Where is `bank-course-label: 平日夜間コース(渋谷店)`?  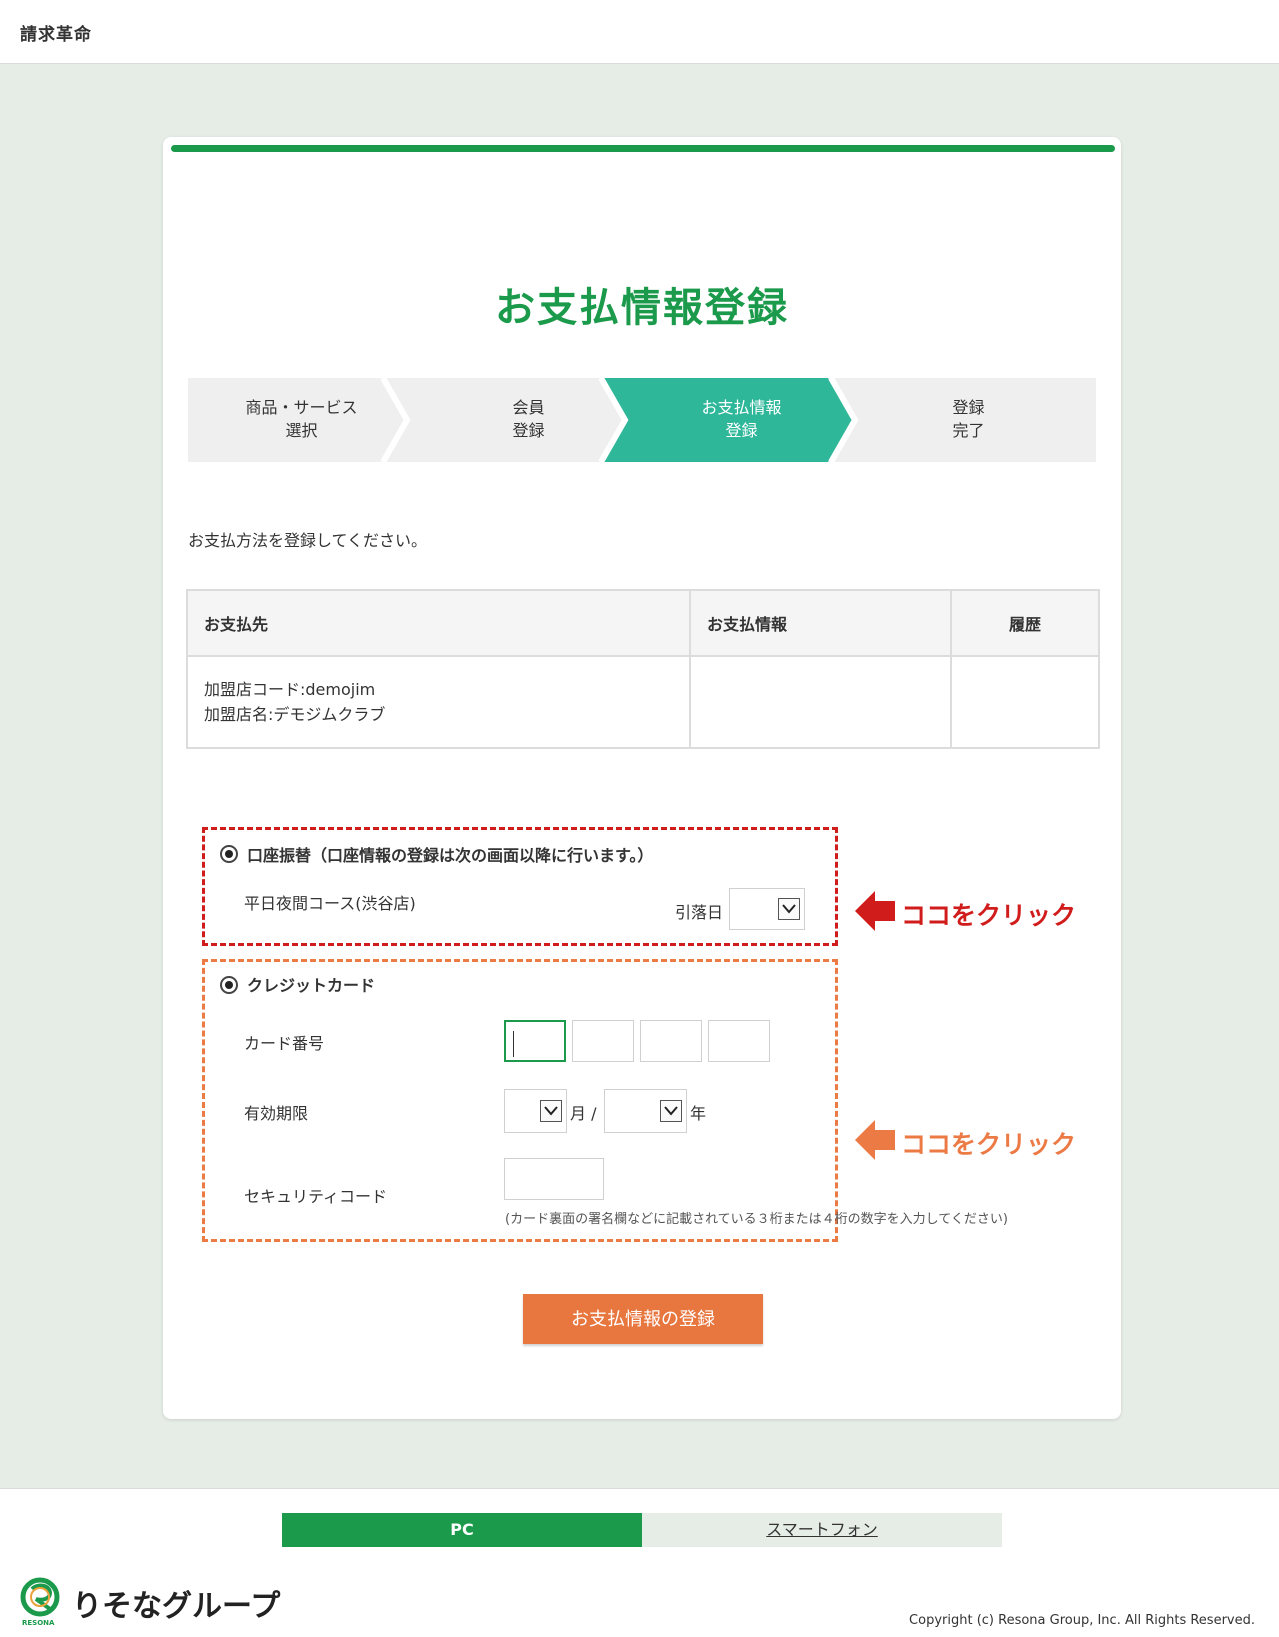 bank-course-label: 平日夜間コース(渋谷店) is located at coordinates (330, 903).